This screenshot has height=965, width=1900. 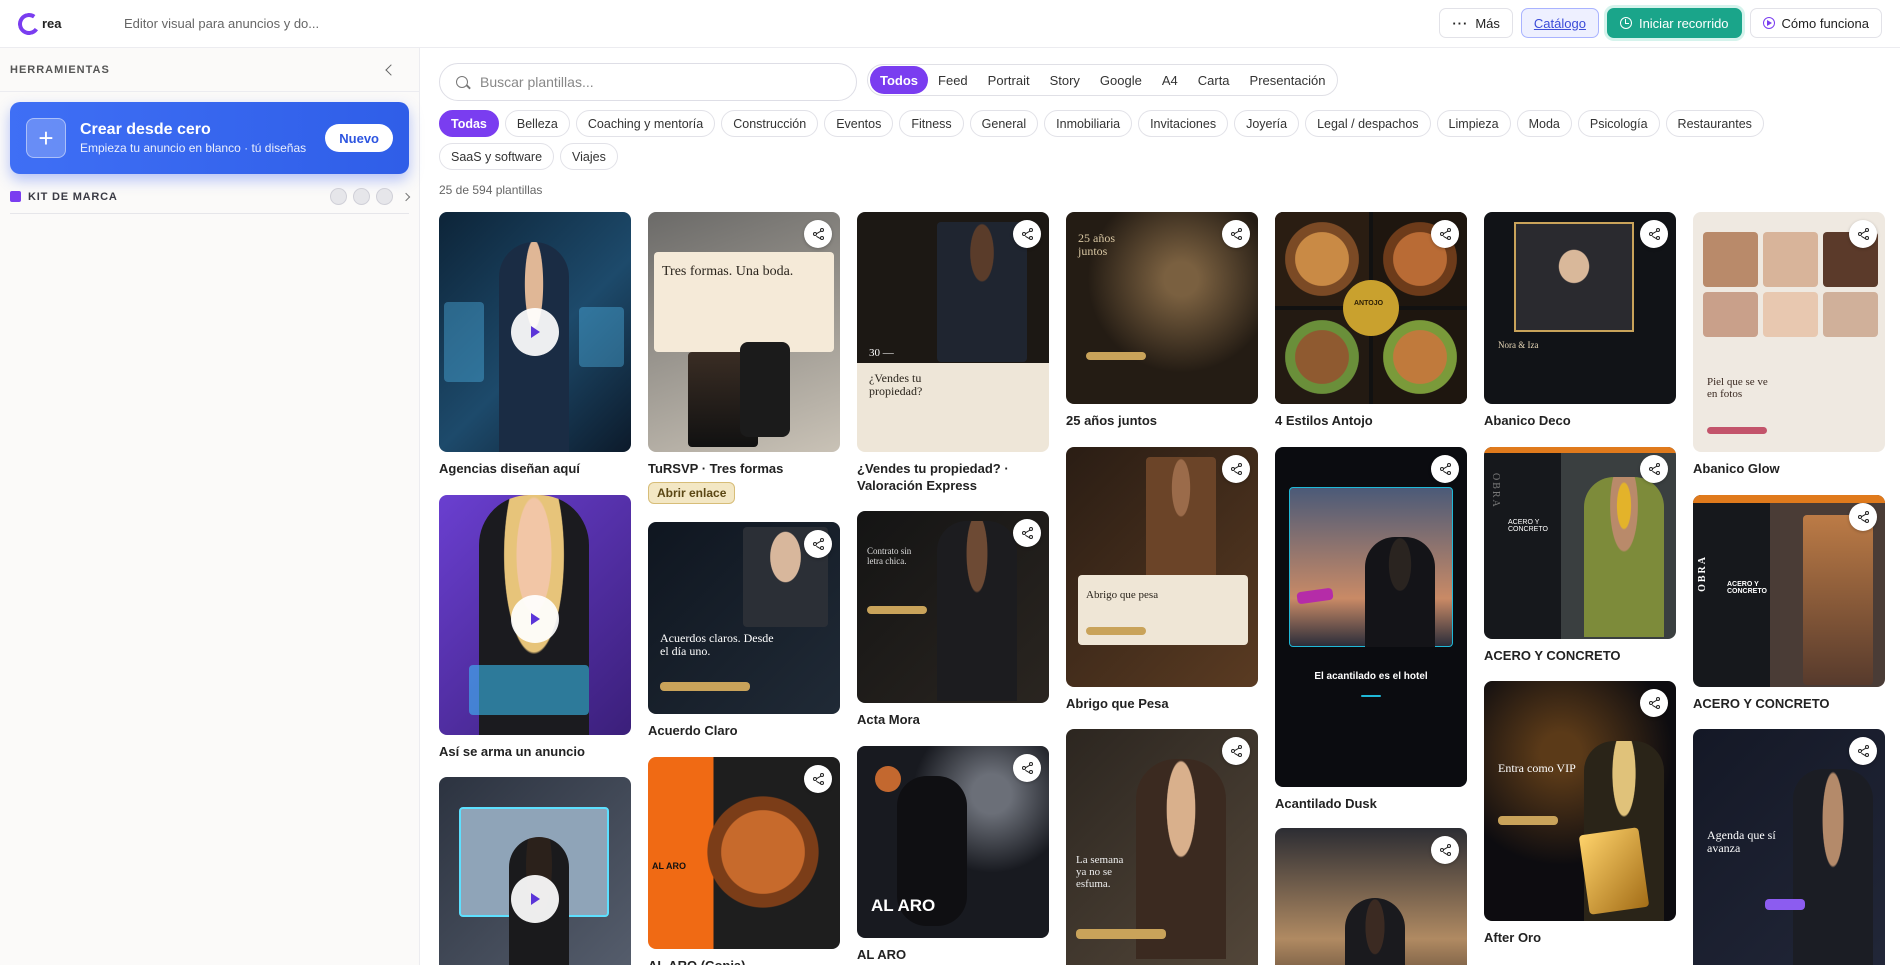 I want to click on template-card: Así se arma un anuncio, so click(x=535, y=627).